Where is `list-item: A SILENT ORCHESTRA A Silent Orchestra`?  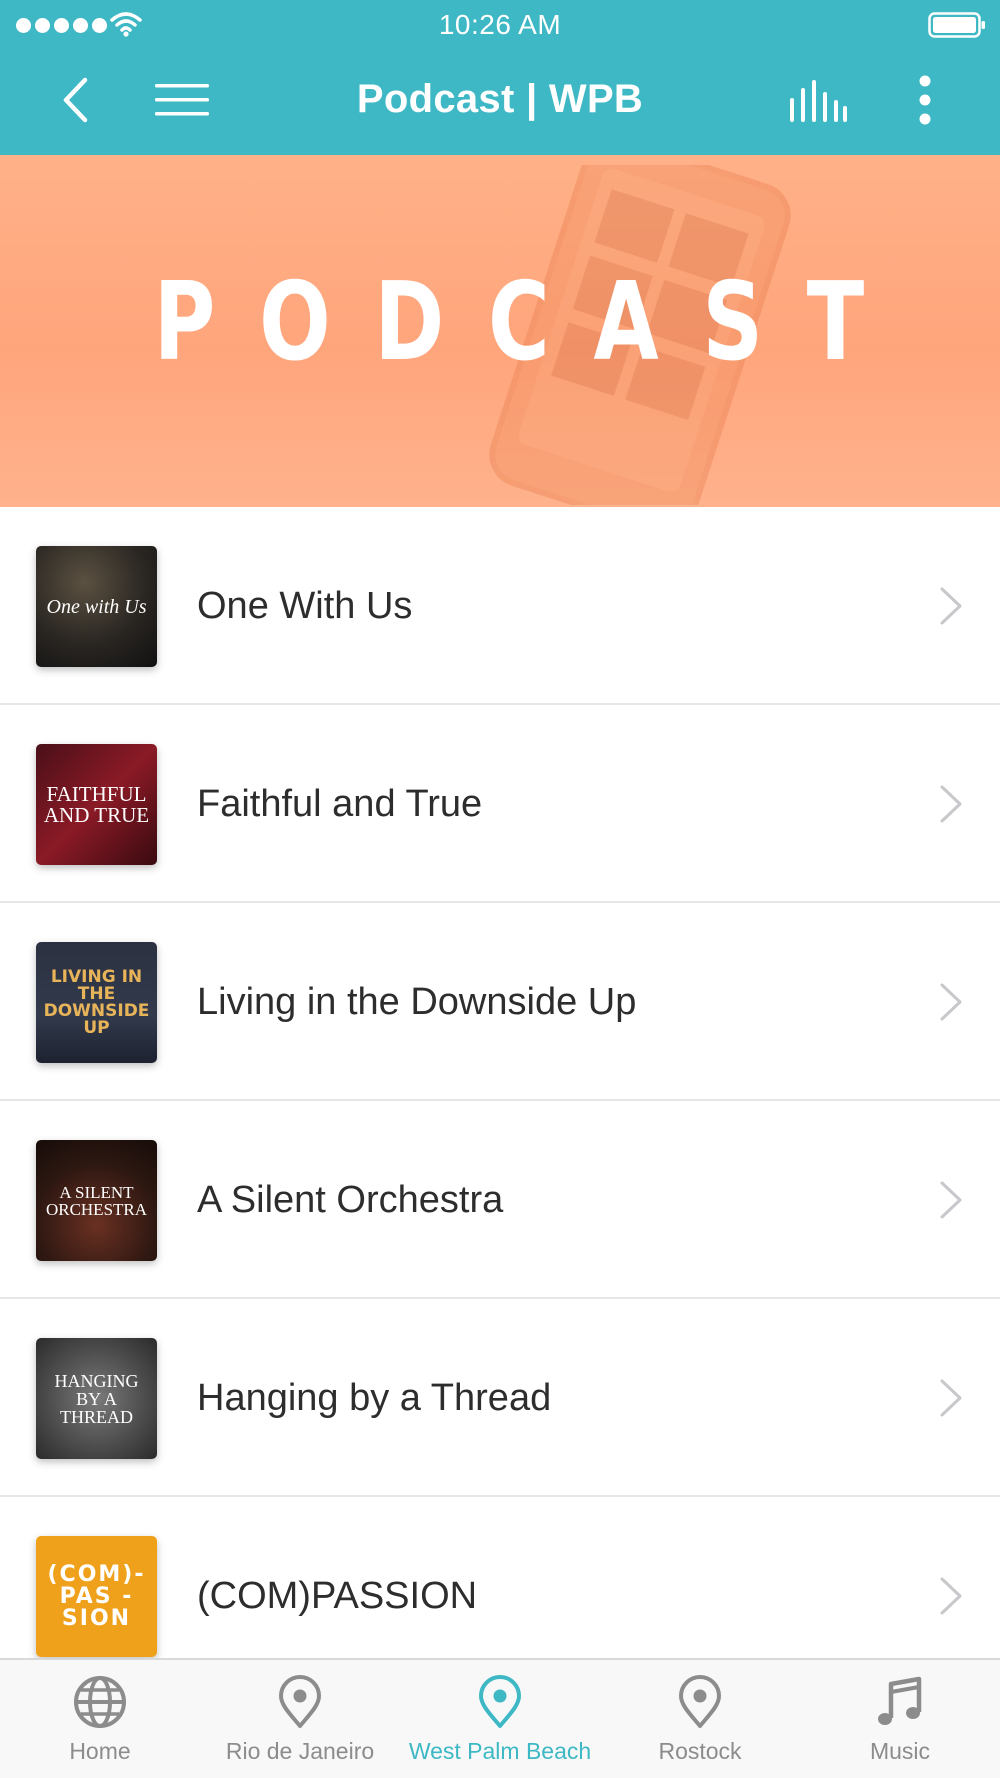
list-item: A SILENT ORCHESTRA A Silent Orchestra is located at coordinates (500, 1200).